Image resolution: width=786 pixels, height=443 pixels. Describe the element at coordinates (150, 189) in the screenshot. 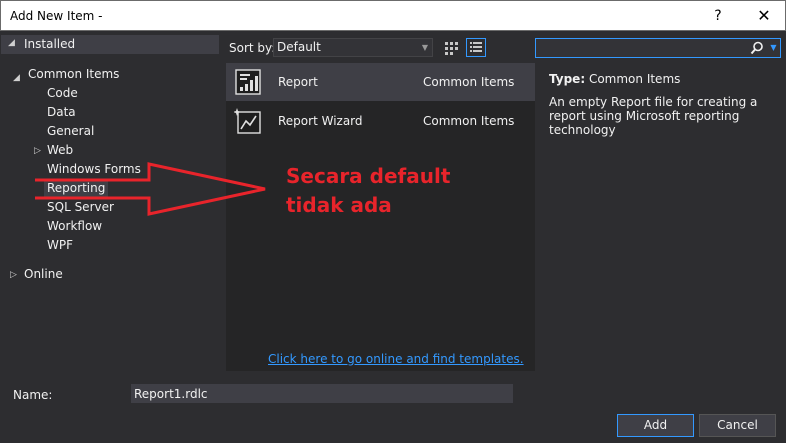

I see `annotation-arrow` at that location.